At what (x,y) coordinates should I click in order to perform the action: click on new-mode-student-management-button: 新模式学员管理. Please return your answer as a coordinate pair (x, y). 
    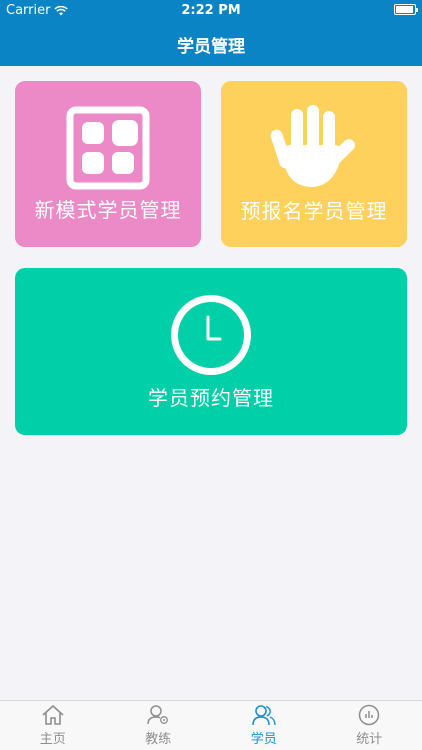
    Looking at the image, I should click on (108, 164).